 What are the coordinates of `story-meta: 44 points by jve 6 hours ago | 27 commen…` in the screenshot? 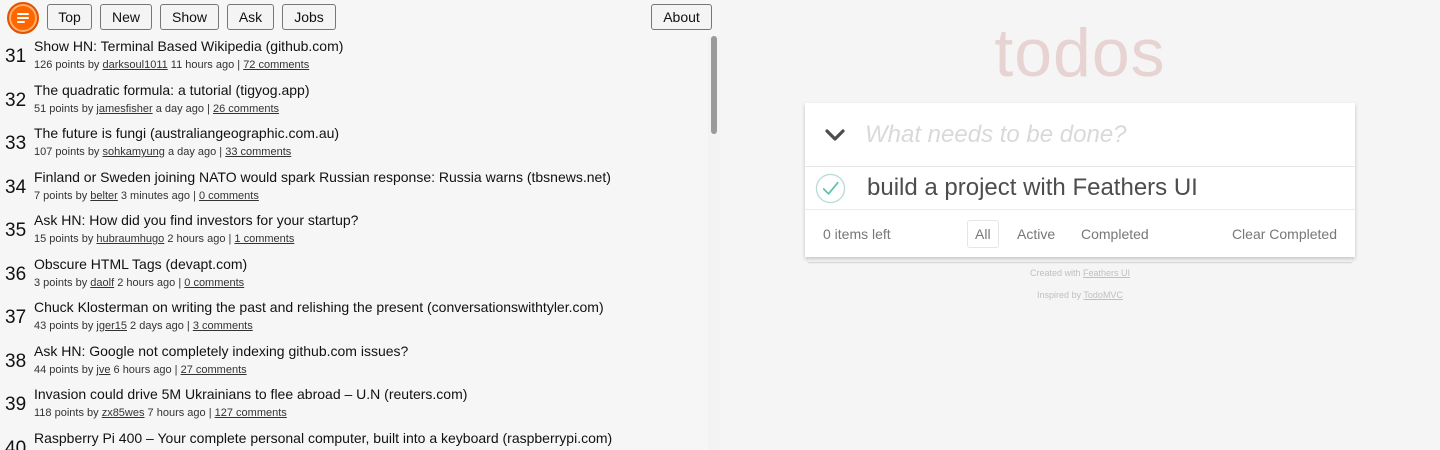 It's located at (140, 370).